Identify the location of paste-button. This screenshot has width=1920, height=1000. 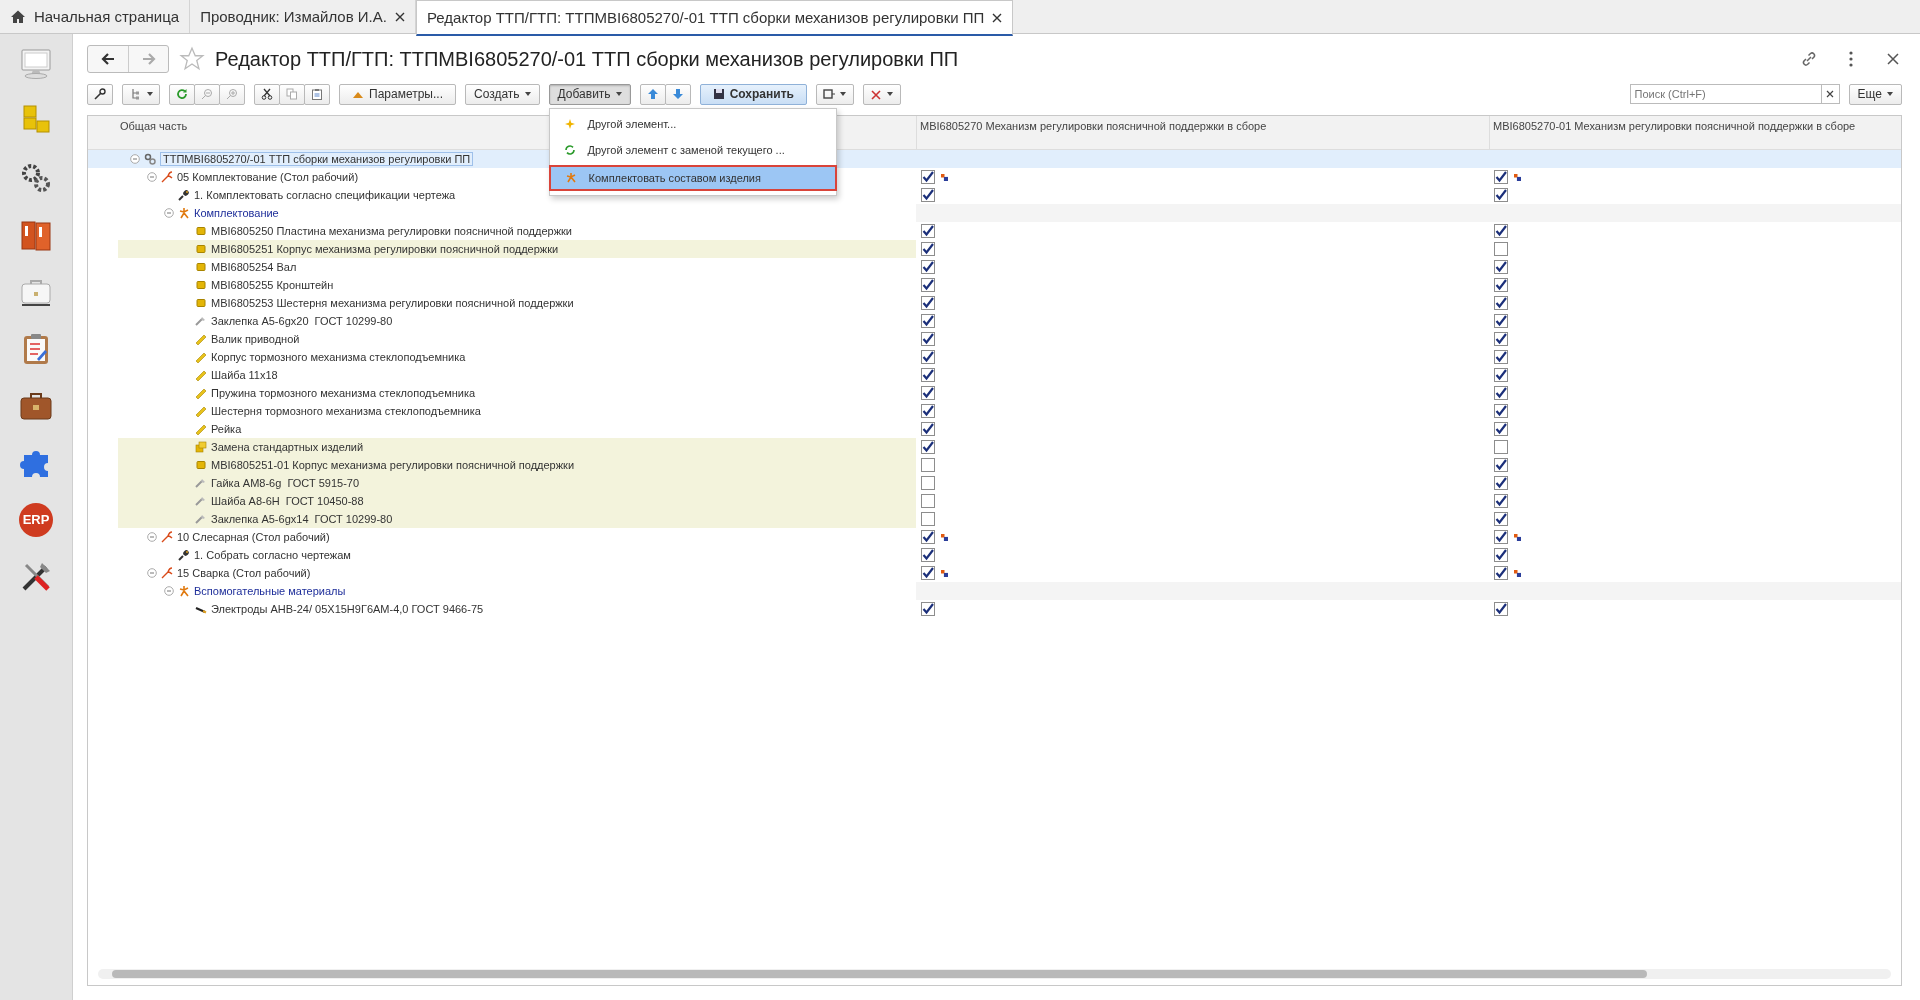
(317, 94).